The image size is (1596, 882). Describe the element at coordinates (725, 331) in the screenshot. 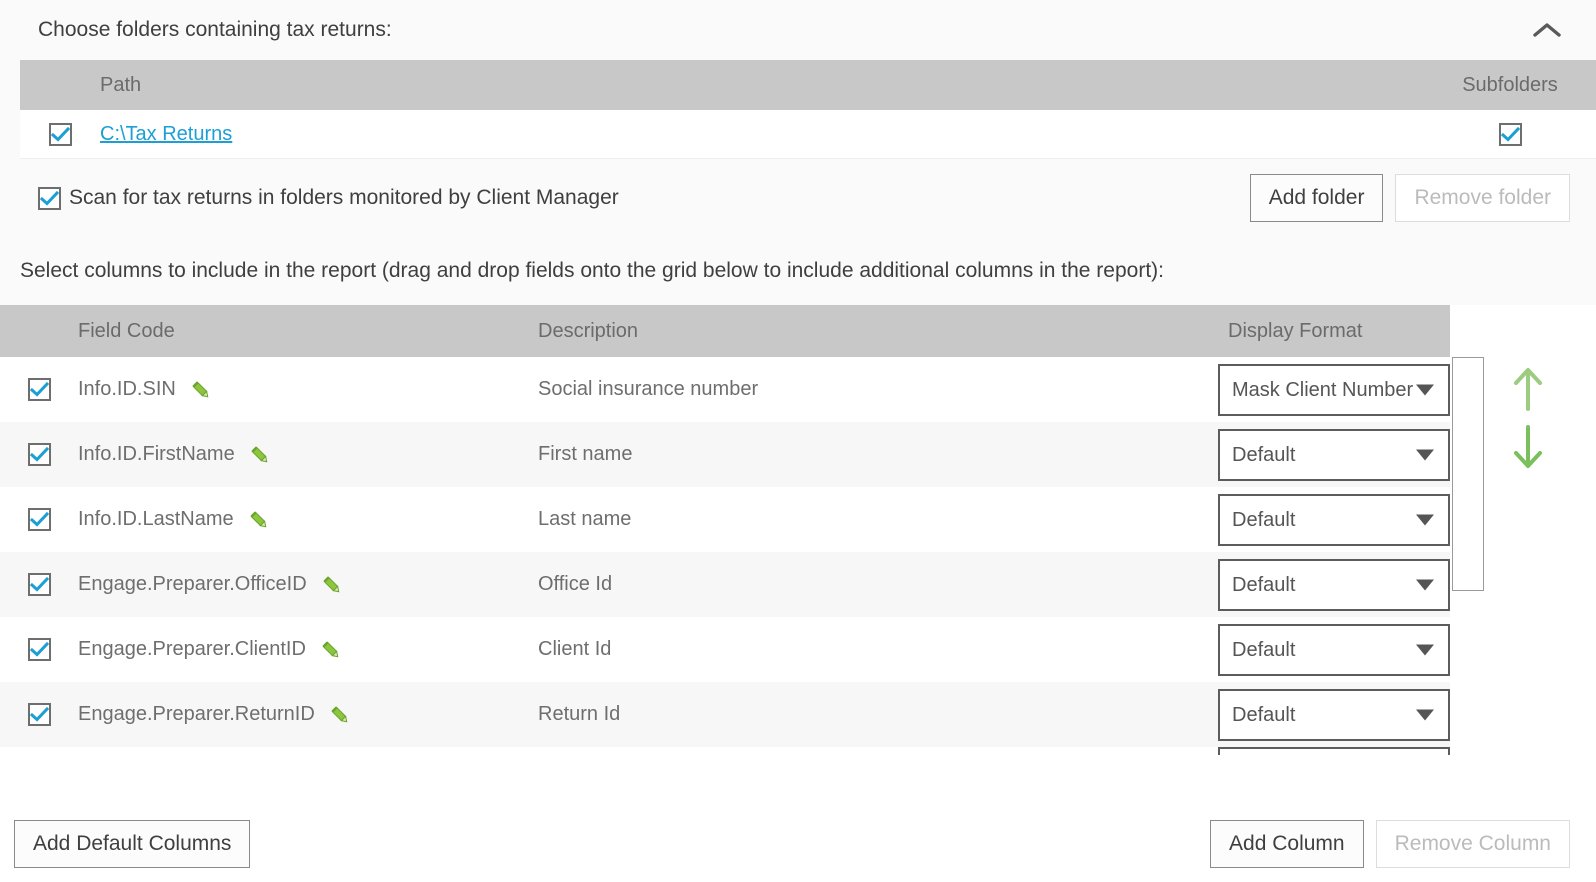

I see `columns-grid-header: Field Code Description Display Format` at that location.